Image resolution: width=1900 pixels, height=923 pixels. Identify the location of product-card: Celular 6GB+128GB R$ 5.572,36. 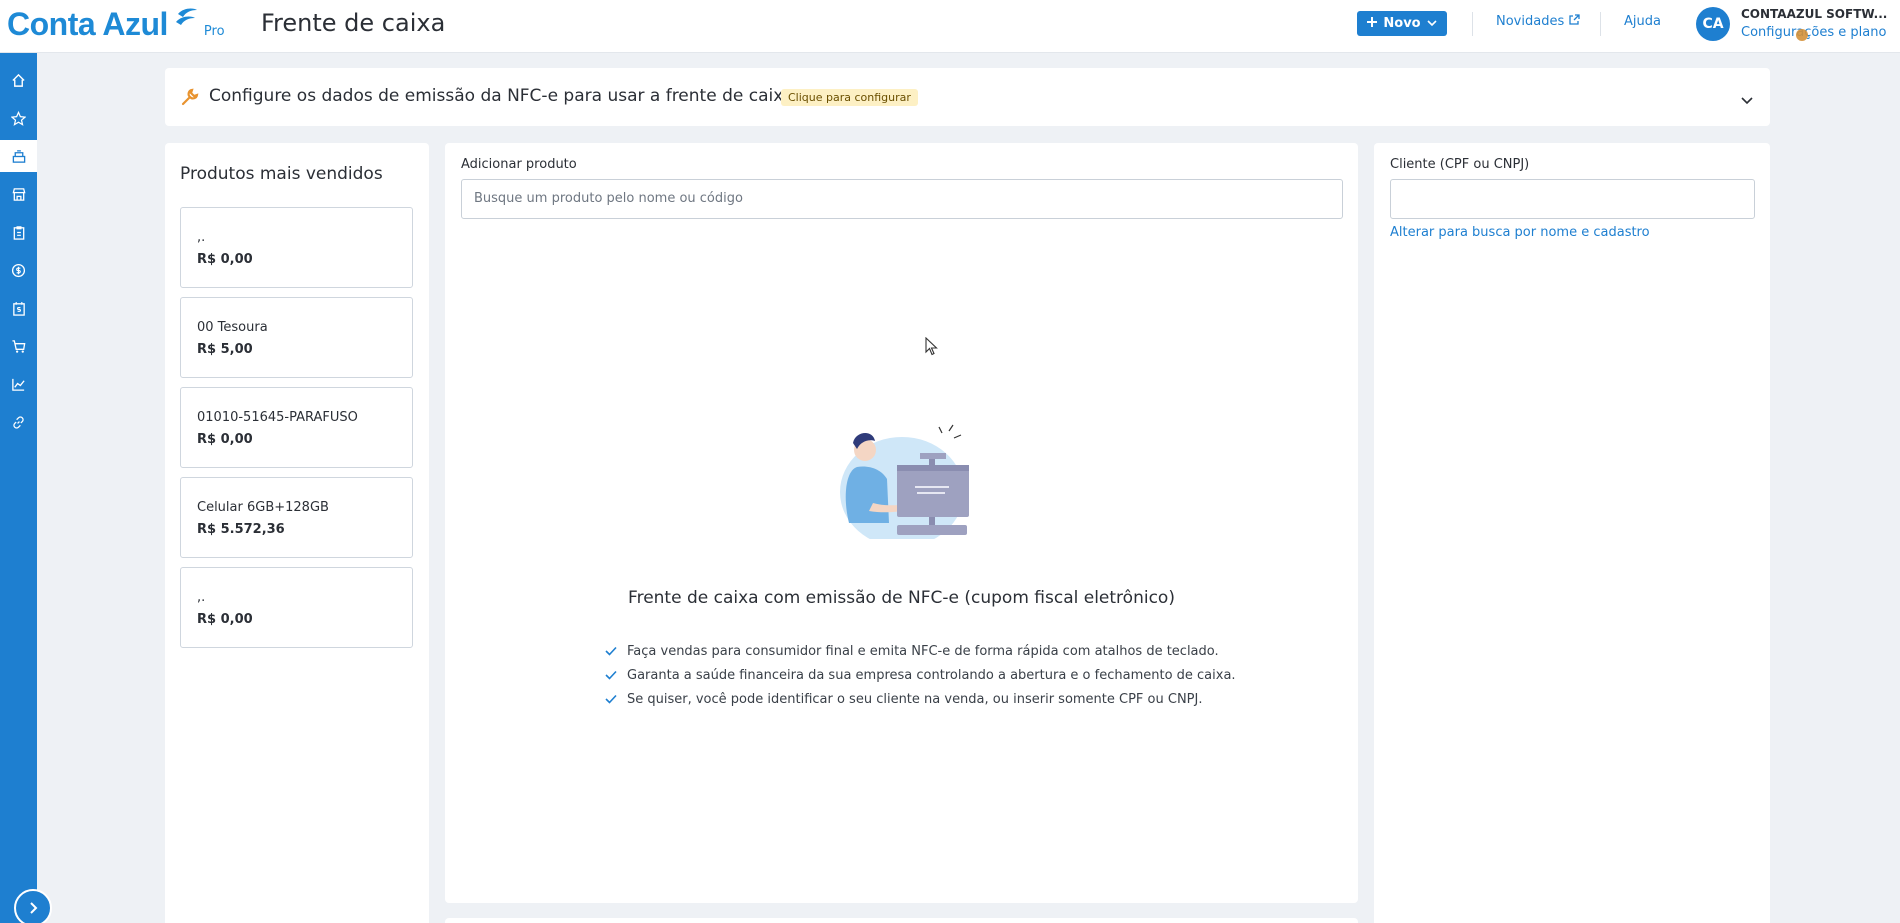
(296, 517).